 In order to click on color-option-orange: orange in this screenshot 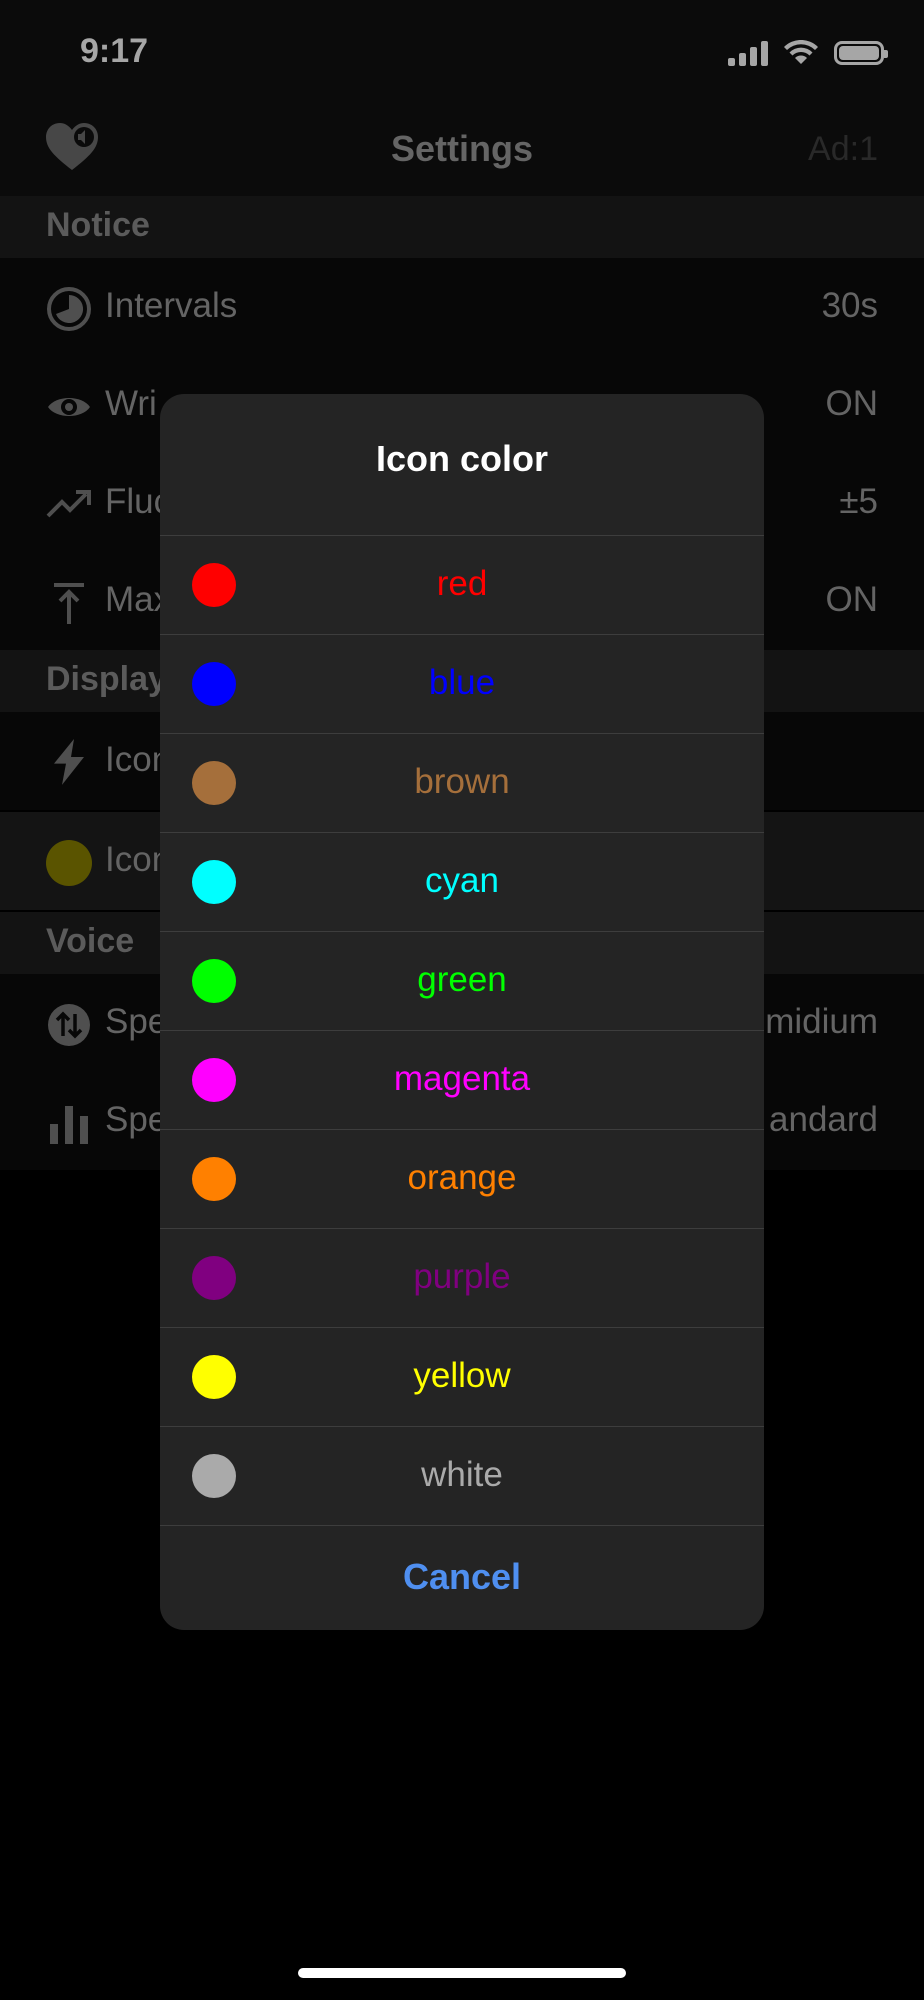, I will do `click(462, 1179)`.